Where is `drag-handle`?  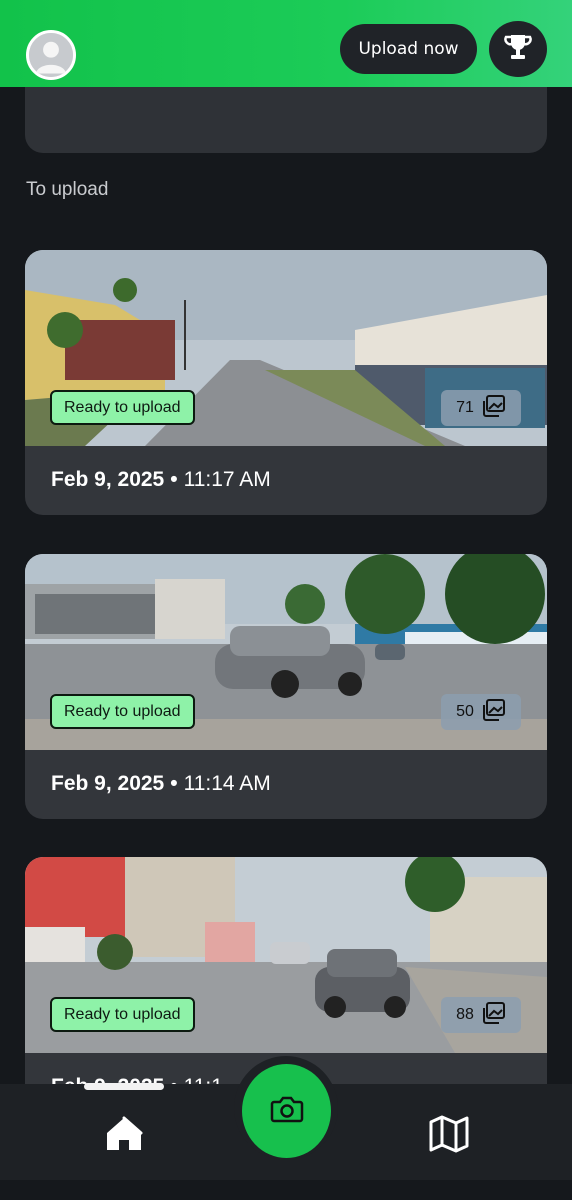
drag-handle is located at coordinates (124, 1086).